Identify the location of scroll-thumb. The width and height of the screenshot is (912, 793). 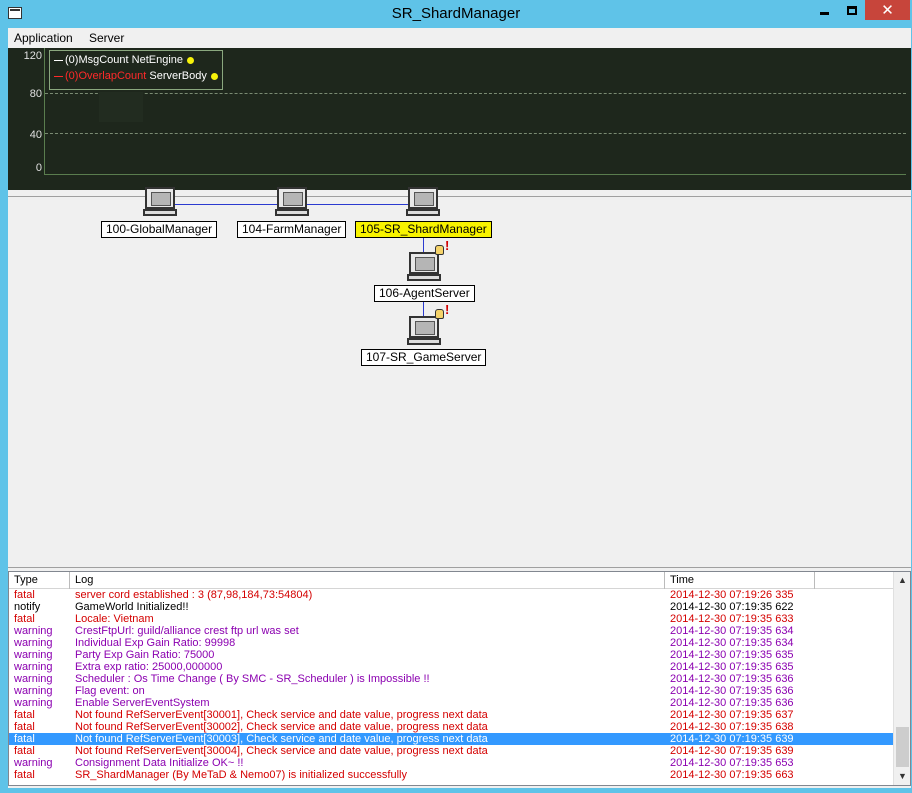
(902, 747).